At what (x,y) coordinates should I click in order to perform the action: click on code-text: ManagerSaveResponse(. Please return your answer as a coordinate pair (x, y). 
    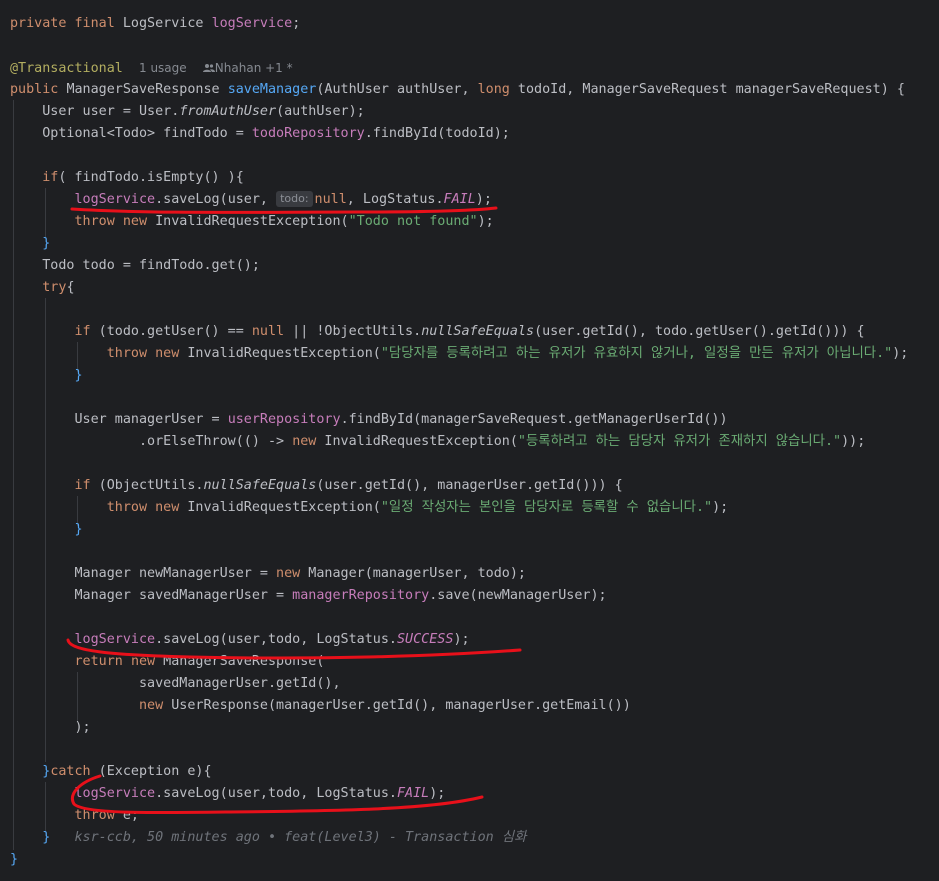
    Looking at the image, I should click on (240, 661).